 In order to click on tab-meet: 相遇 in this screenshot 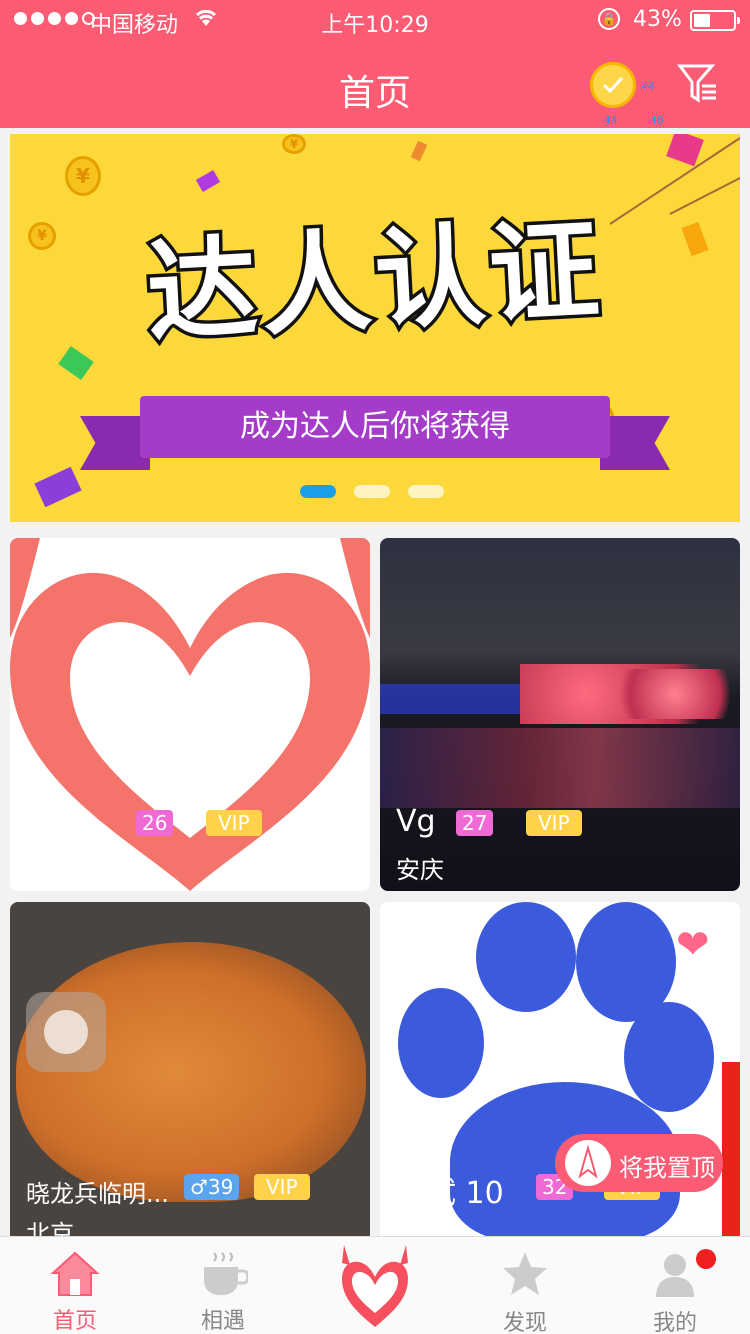, I will do `click(223, 1285)`.